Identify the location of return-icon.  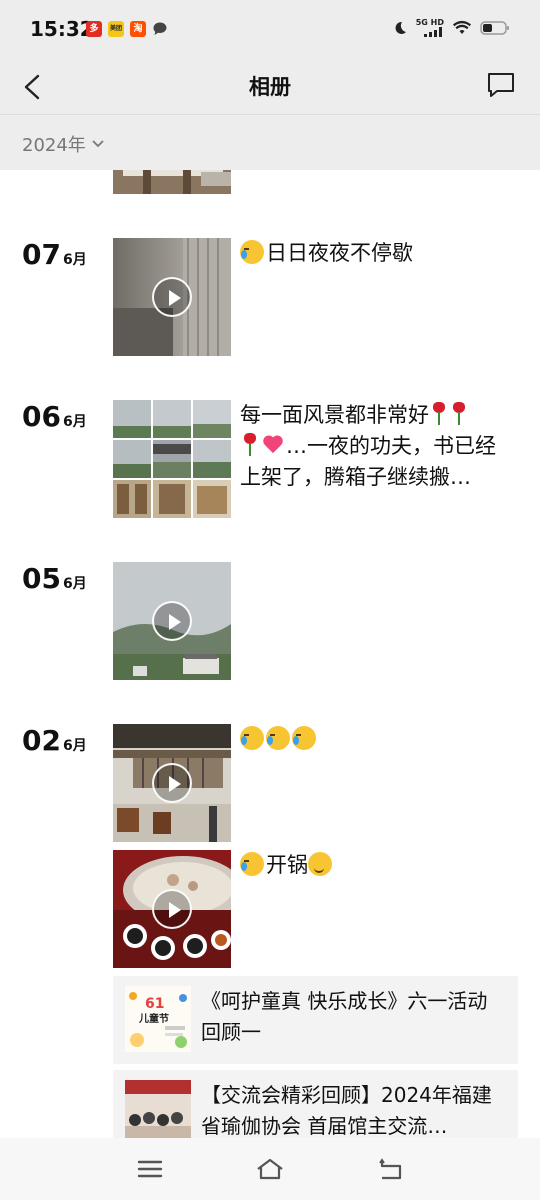
(390, 1169).